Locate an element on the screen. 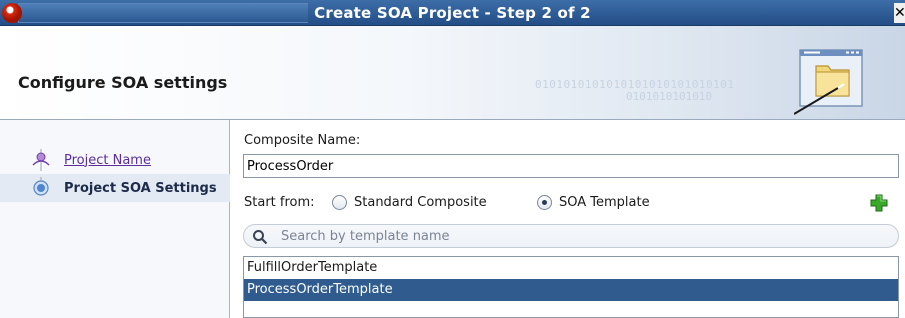  soa-template-label: SOA Template is located at coordinates (604, 202).